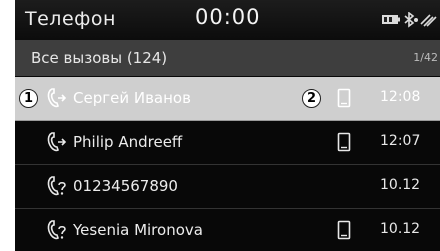  I want to click on contact-name: Philip Andreeff, so click(128, 142).